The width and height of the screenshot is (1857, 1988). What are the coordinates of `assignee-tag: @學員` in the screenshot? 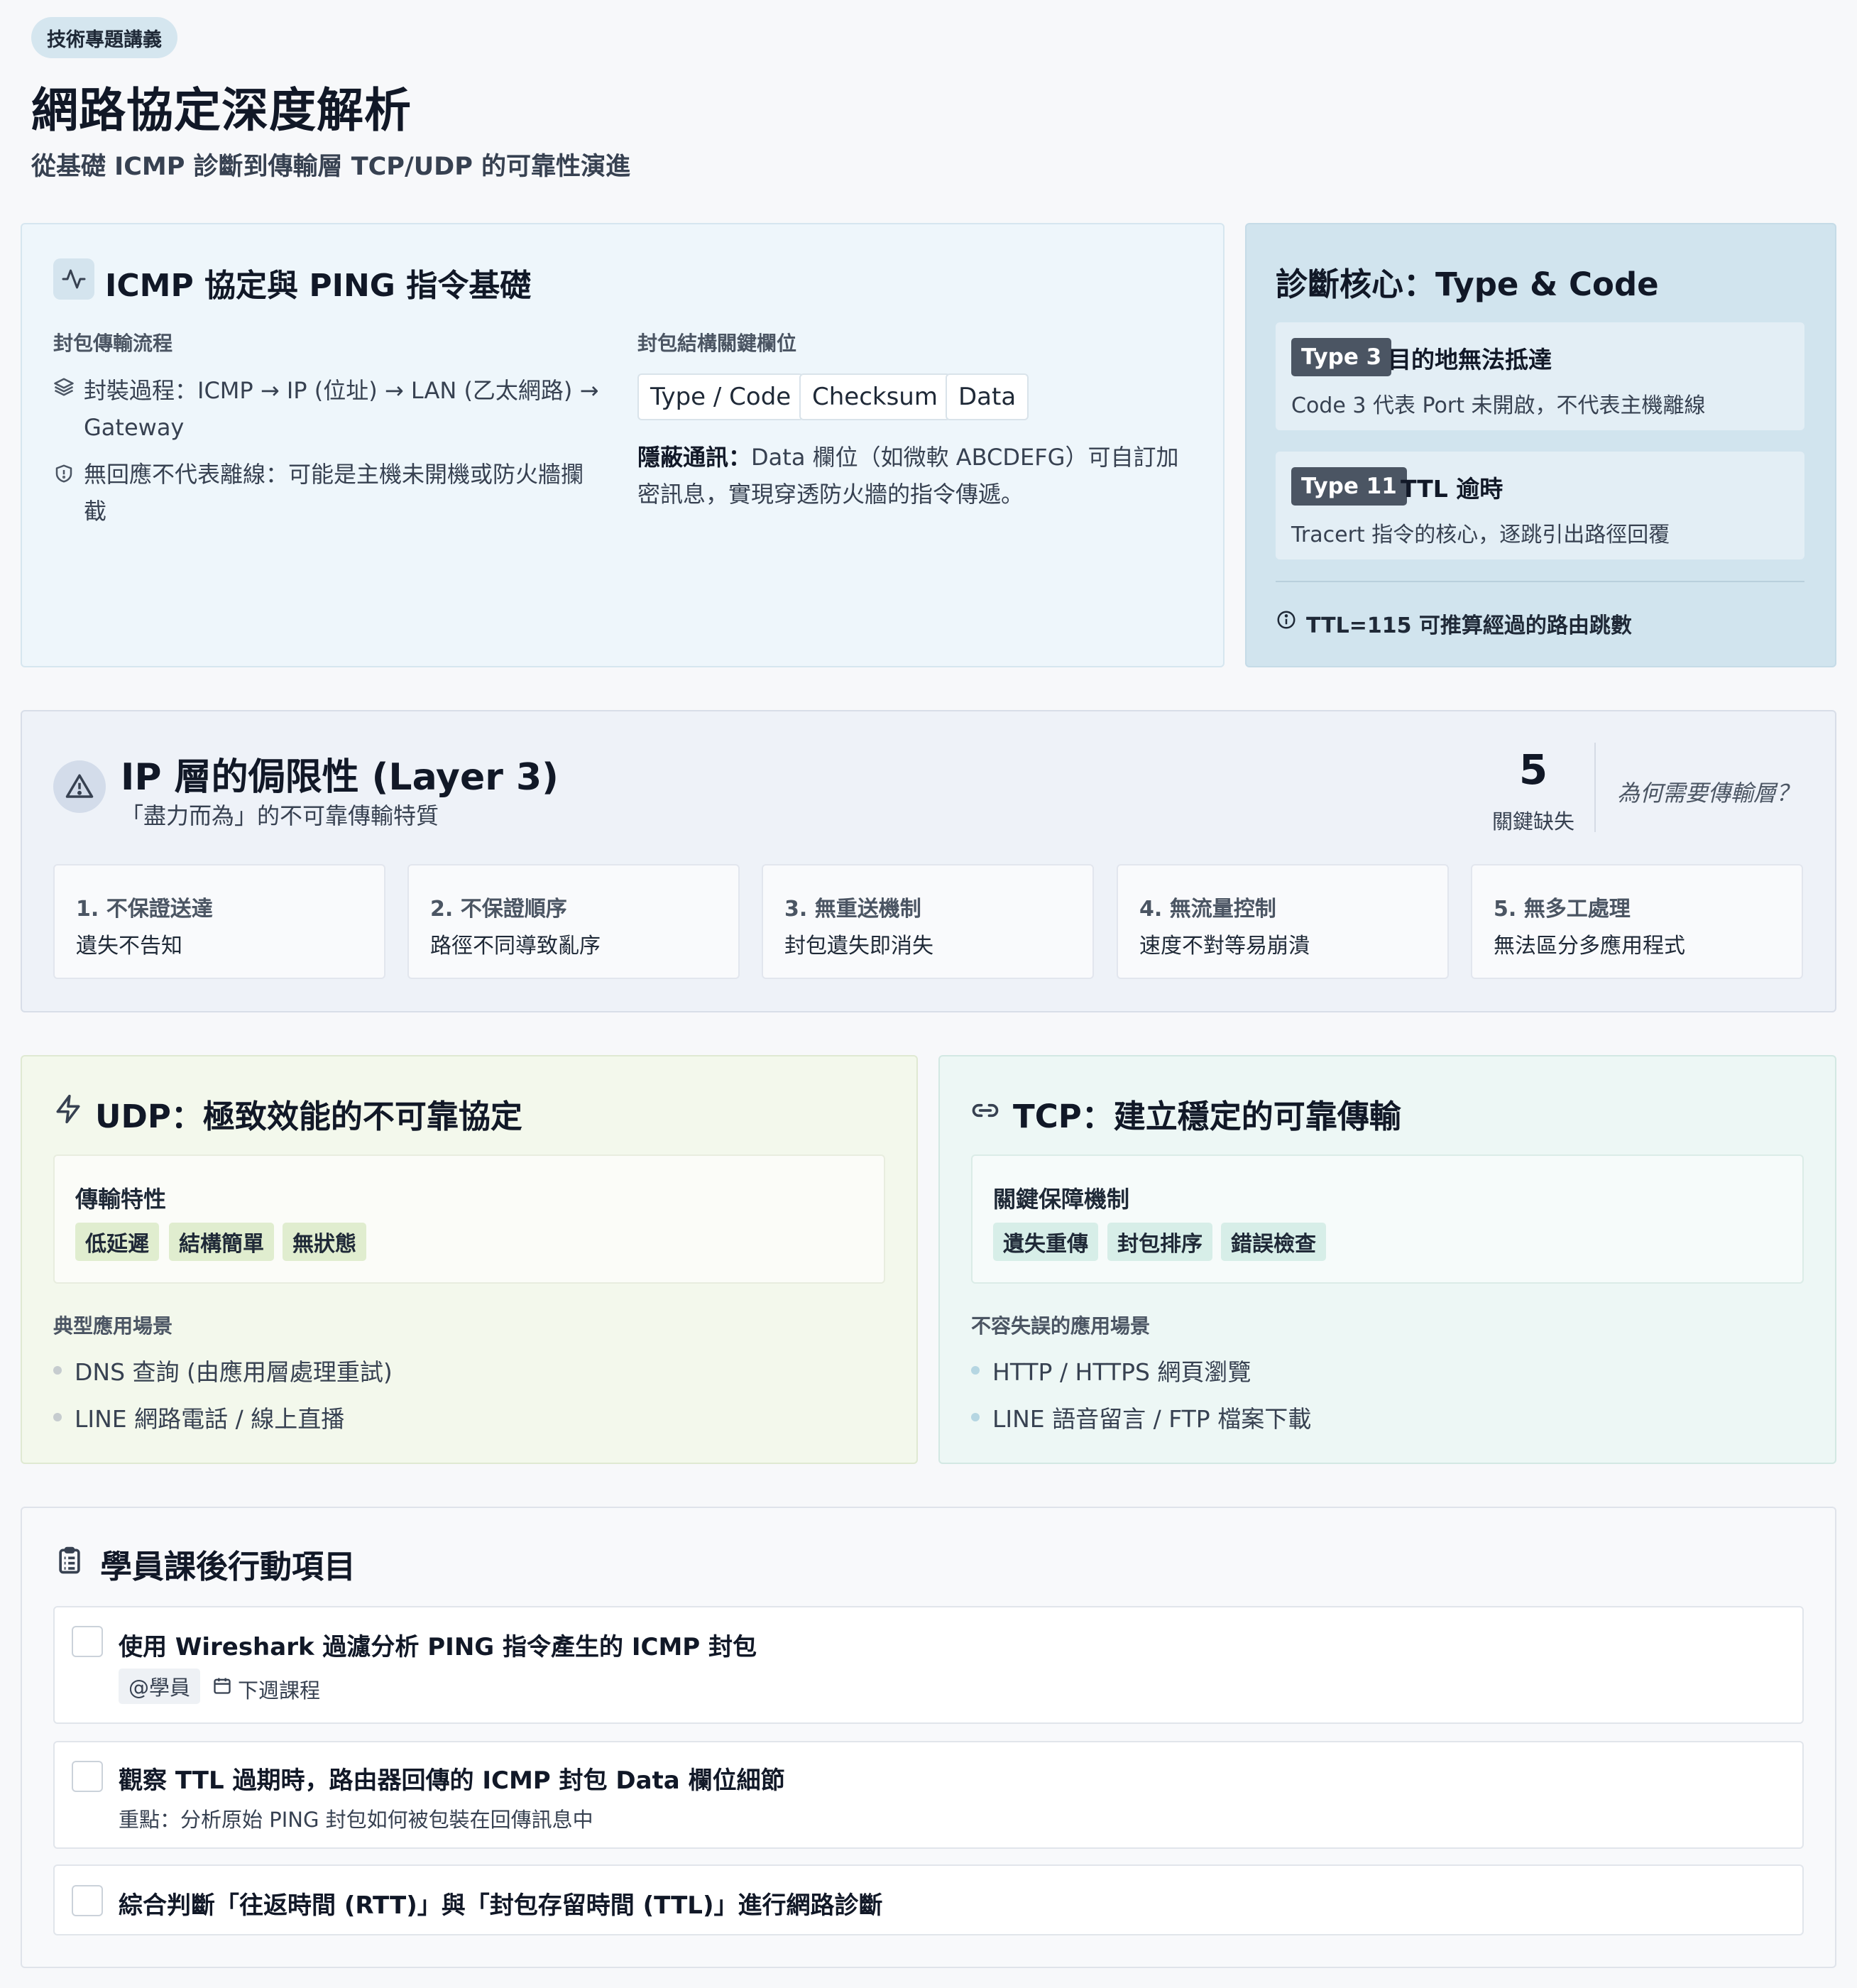 It's located at (160, 1686).